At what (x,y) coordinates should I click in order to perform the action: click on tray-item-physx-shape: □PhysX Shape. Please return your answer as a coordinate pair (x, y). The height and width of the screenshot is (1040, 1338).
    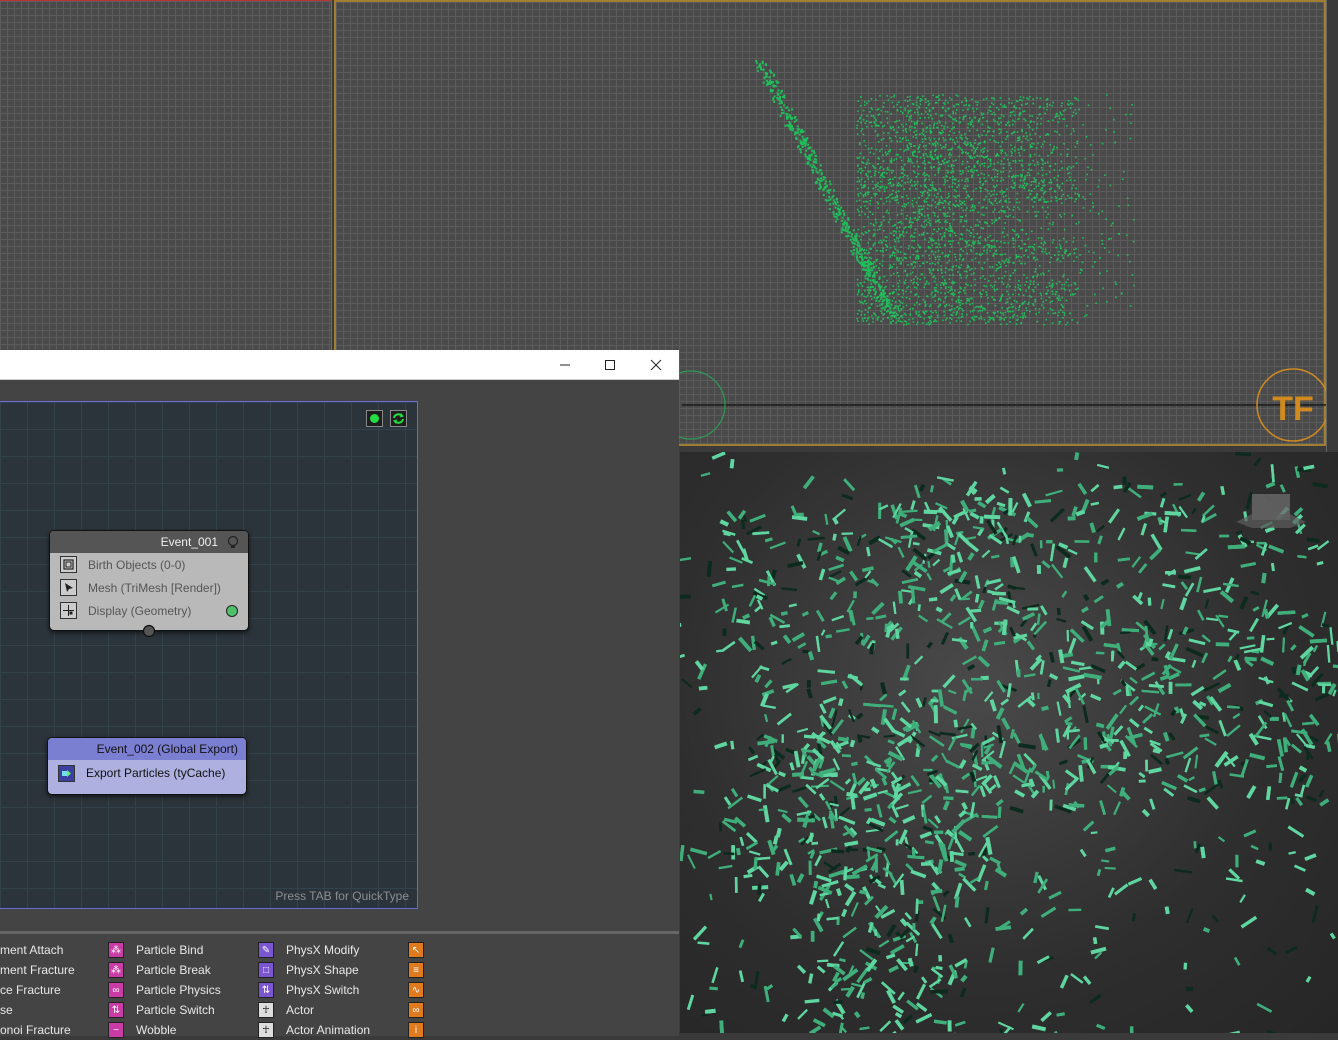
    Looking at the image, I should click on (314, 970).